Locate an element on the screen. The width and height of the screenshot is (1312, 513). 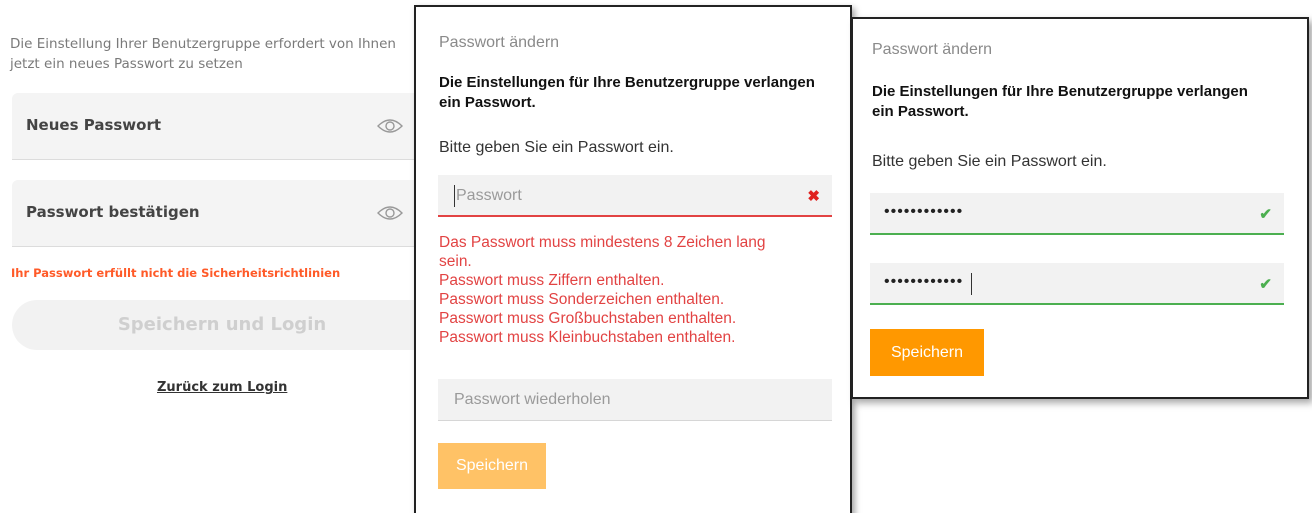
confirm-password-field: Passwort bestätigen is located at coordinates (217, 213).